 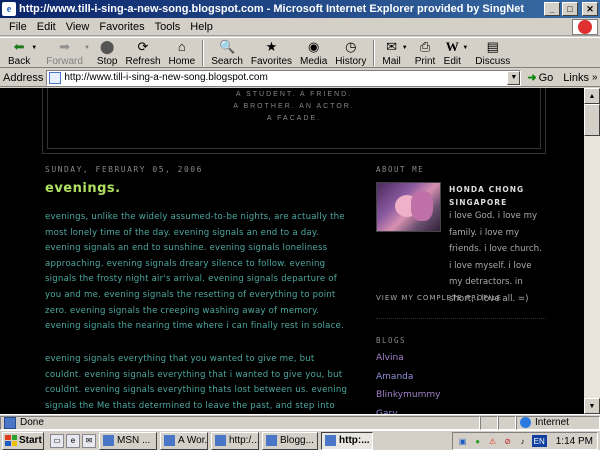 What do you see at coordinates (294, 94) in the screenshot?
I see `blog-description-line-1: A STUDENT. A FRIEND.` at bounding box center [294, 94].